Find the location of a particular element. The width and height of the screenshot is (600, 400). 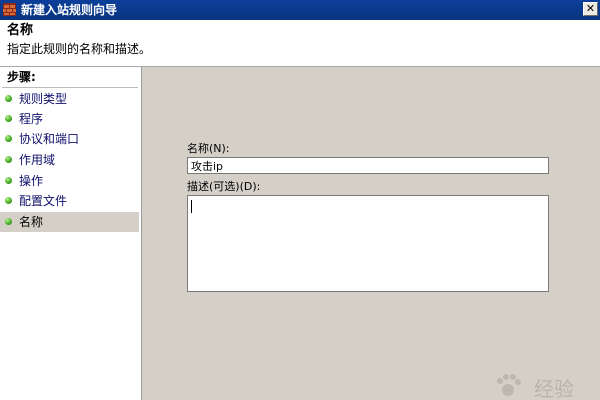

divider is located at coordinates (70, 87).